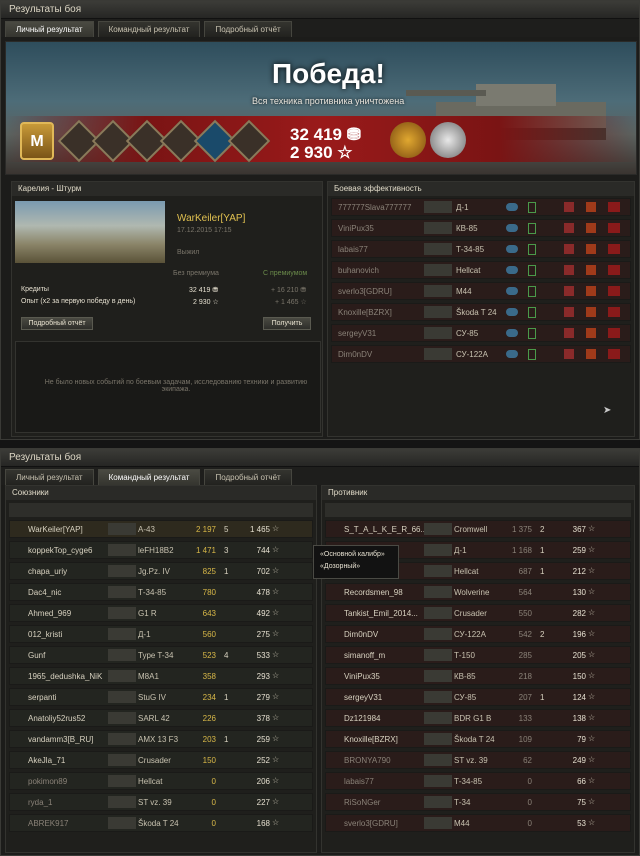  Describe the element at coordinates (478, 655) in the screenshot. I see `team-row: simanoff_m Т-150 285 205 ☆` at that location.